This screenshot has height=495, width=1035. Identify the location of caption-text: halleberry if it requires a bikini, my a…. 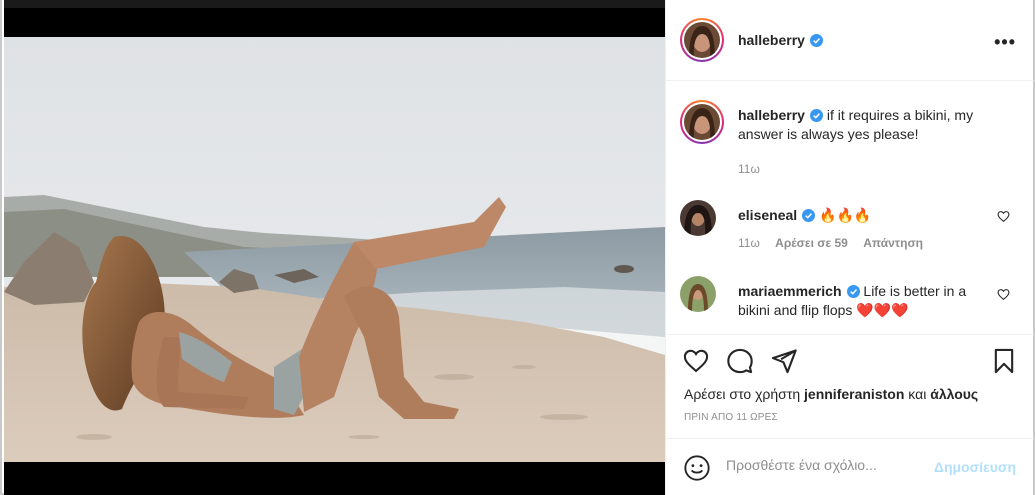
(863, 125).